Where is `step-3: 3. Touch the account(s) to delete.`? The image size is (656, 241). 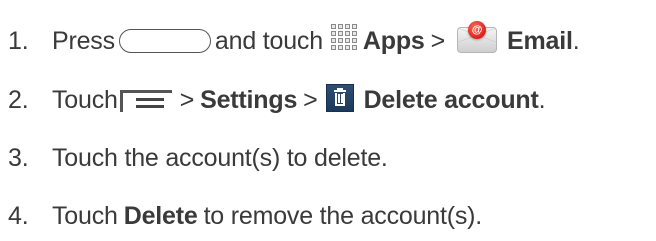
step-3: 3. Touch the account(s) to delete. is located at coordinates (198, 158).